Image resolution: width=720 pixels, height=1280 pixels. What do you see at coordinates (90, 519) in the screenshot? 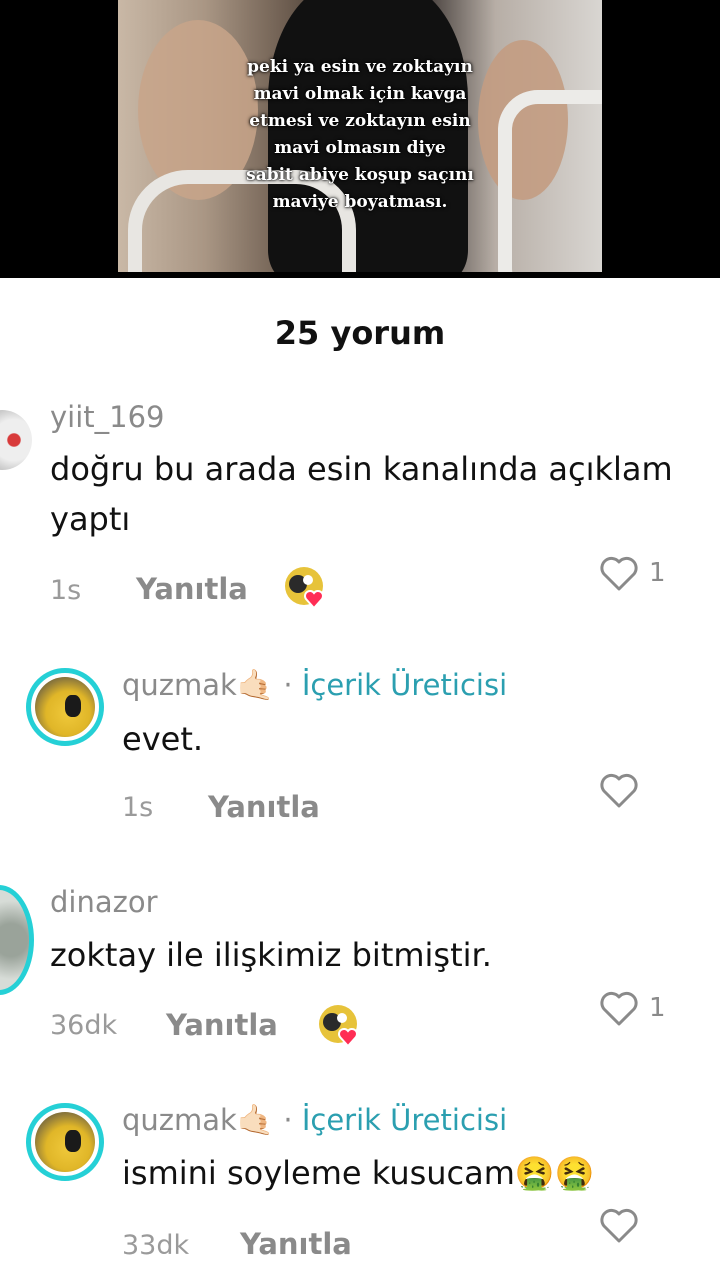
I see `comment-text-line2: yaptı` at bounding box center [90, 519].